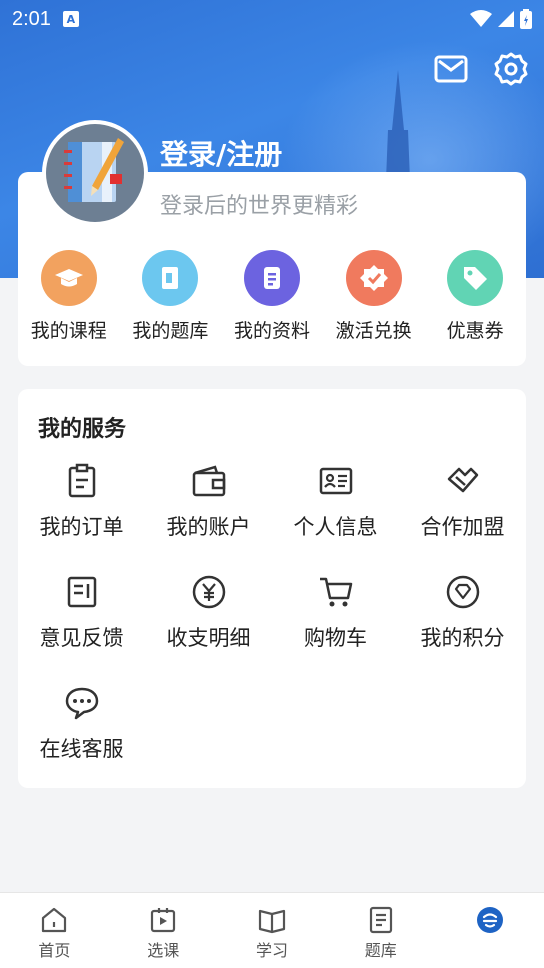 The image size is (544, 968). I want to click on wallet-icon, so click(208, 481).